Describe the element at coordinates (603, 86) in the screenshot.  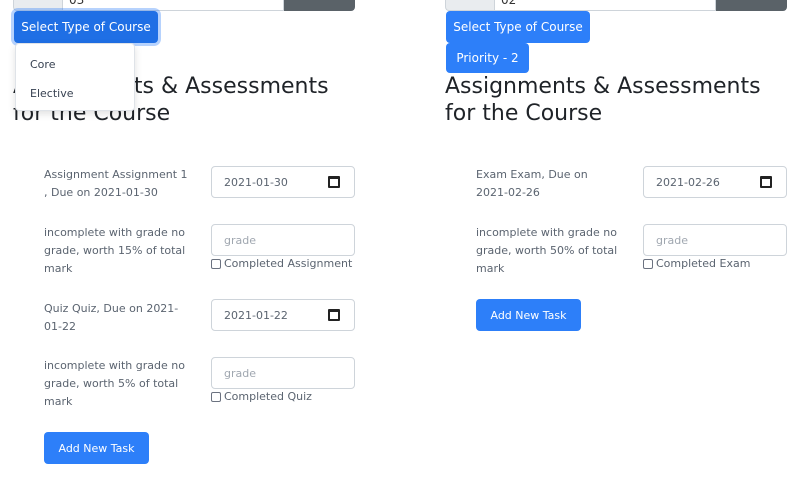
I see `heading-line-1: Assignments & Assessments` at that location.